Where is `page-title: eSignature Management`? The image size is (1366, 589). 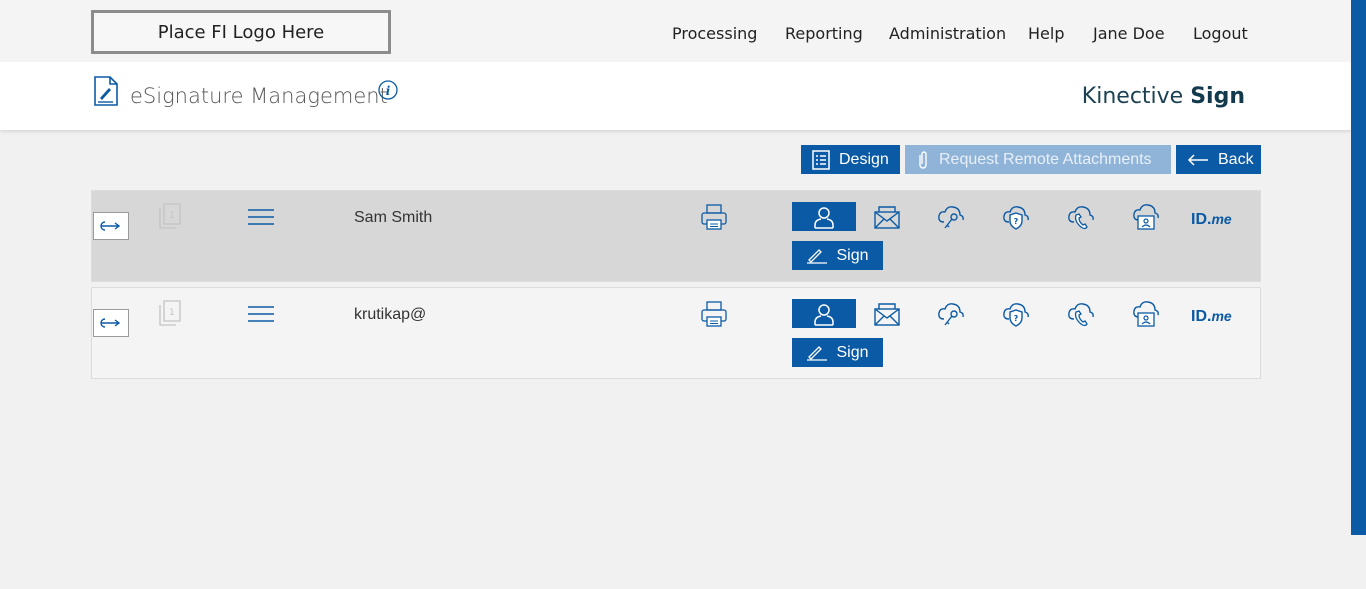
page-title: eSignature Management is located at coordinates (259, 96).